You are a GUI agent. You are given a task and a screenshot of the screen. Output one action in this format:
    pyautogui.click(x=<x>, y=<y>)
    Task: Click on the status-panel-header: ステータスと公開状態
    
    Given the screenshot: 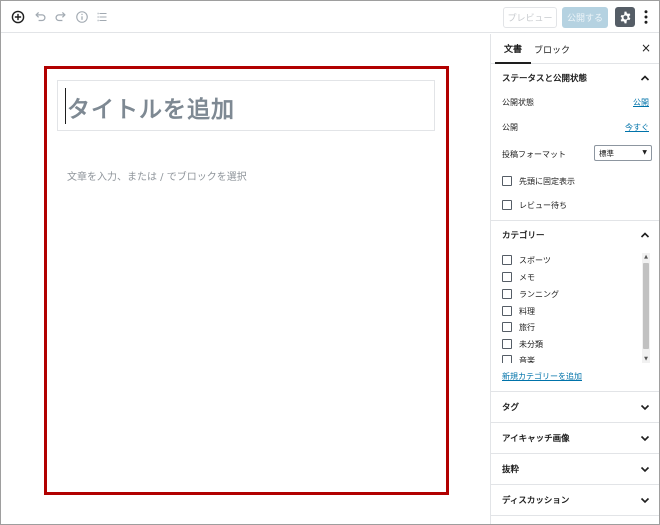 What is the action you would take?
    pyautogui.click(x=575, y=78)
    